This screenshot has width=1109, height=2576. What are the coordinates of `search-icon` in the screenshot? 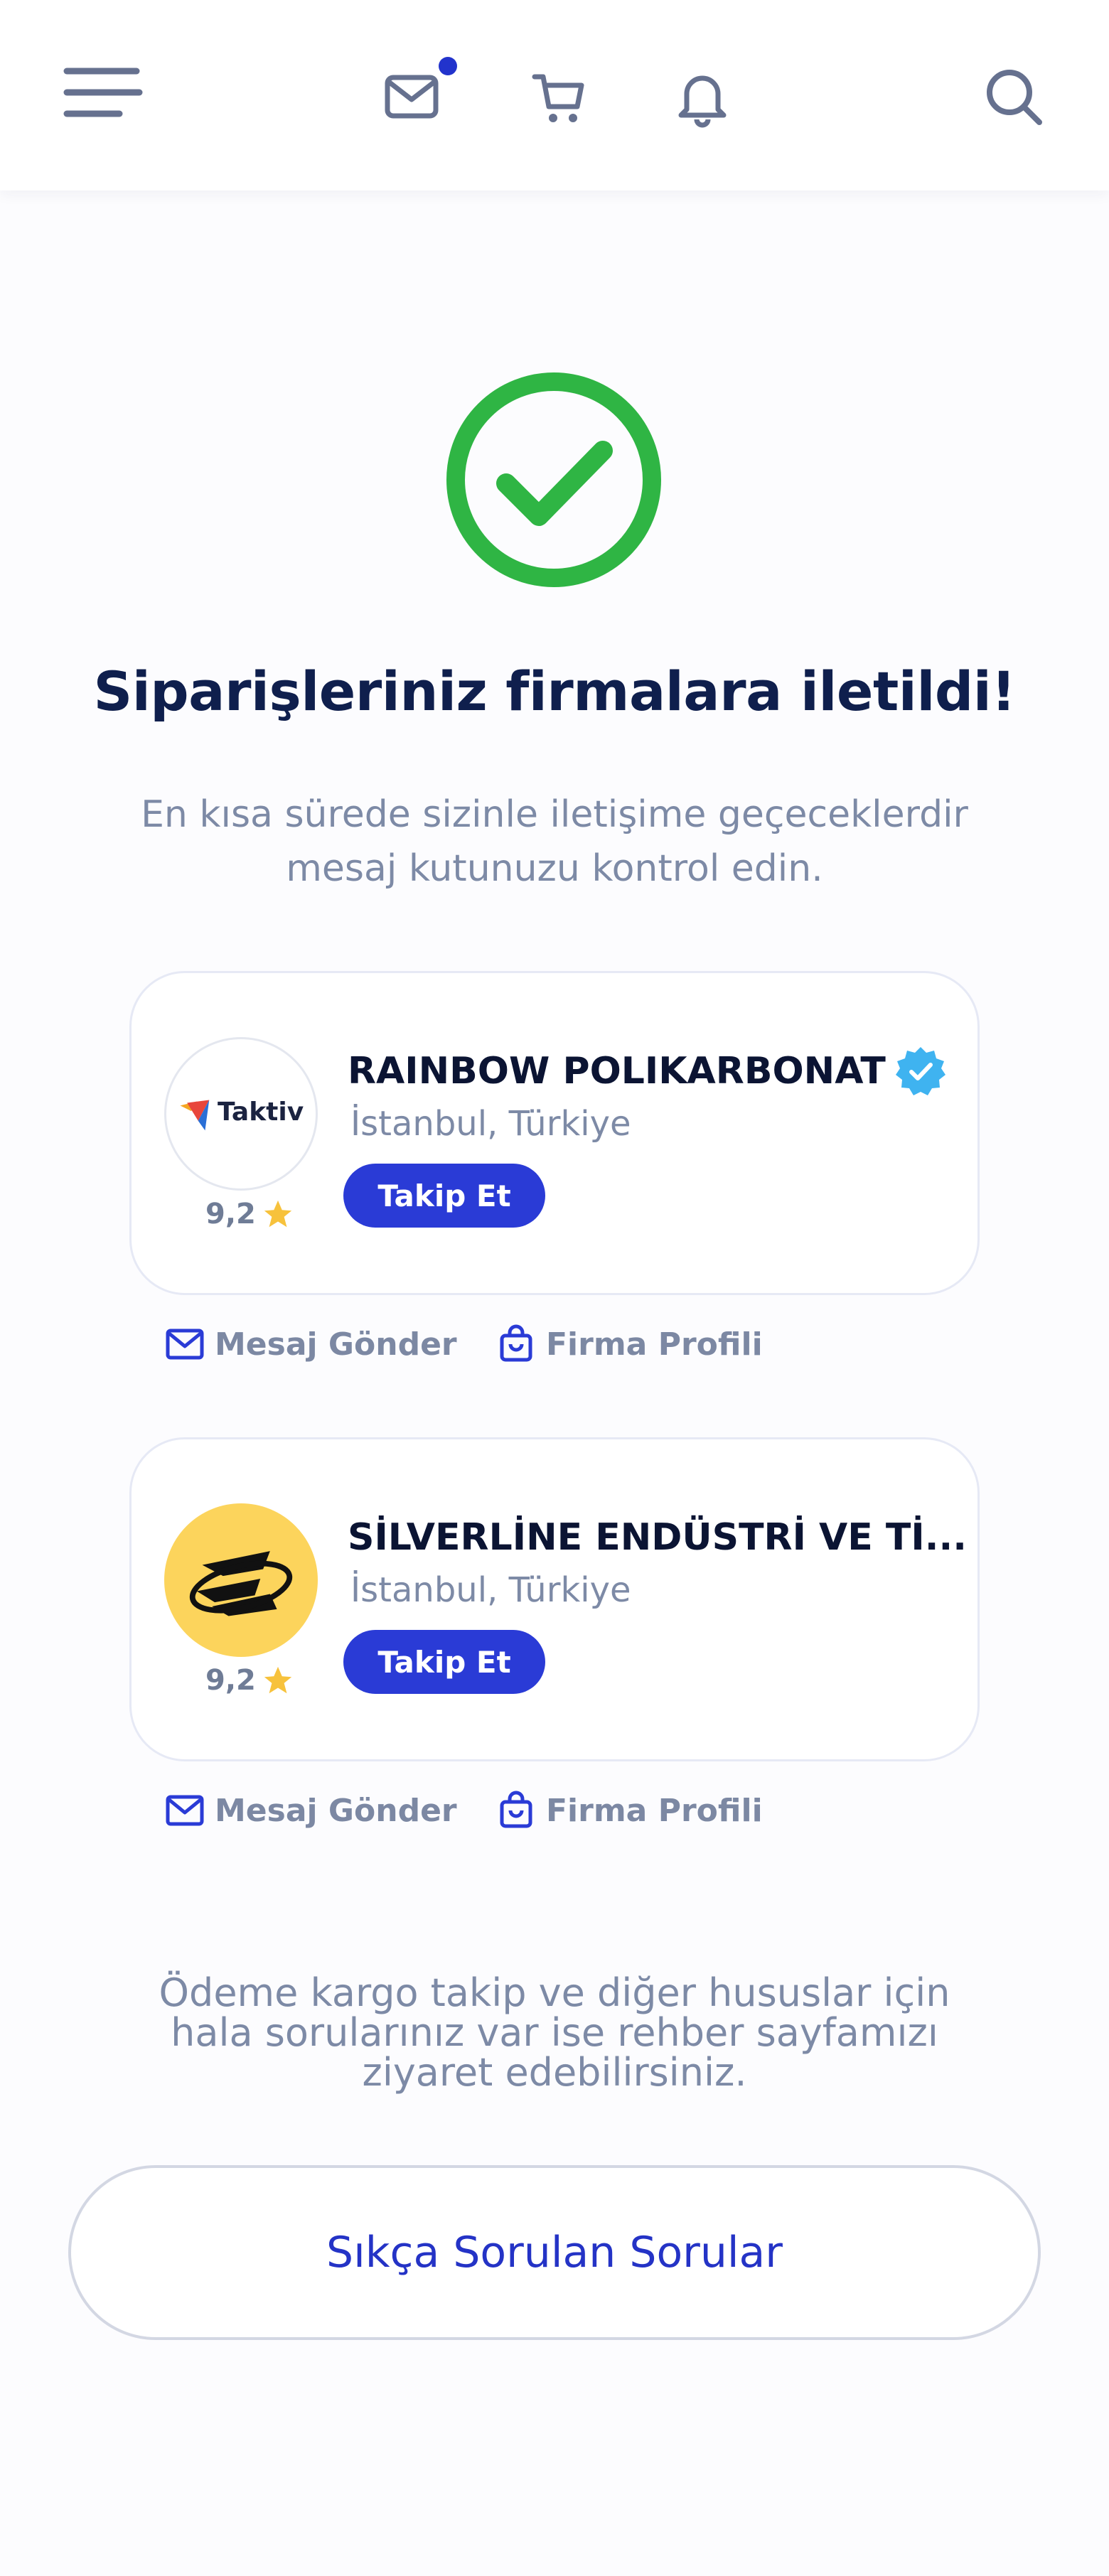 It's located at (1014, 97).